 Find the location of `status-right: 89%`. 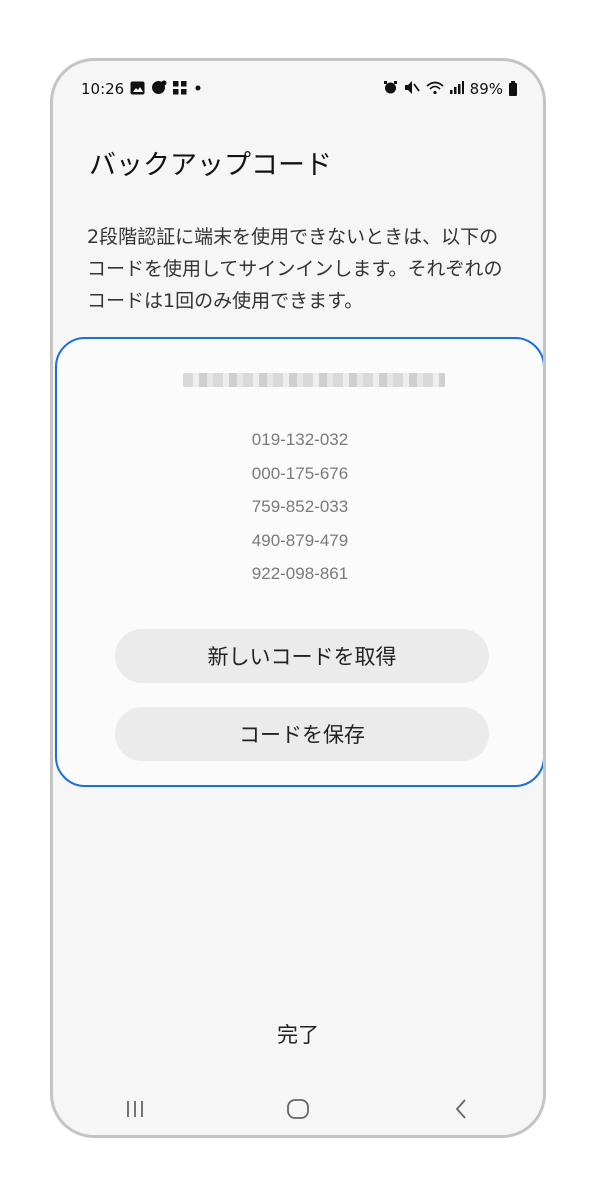

status-right: 89% is located at coordinates (450, 89).